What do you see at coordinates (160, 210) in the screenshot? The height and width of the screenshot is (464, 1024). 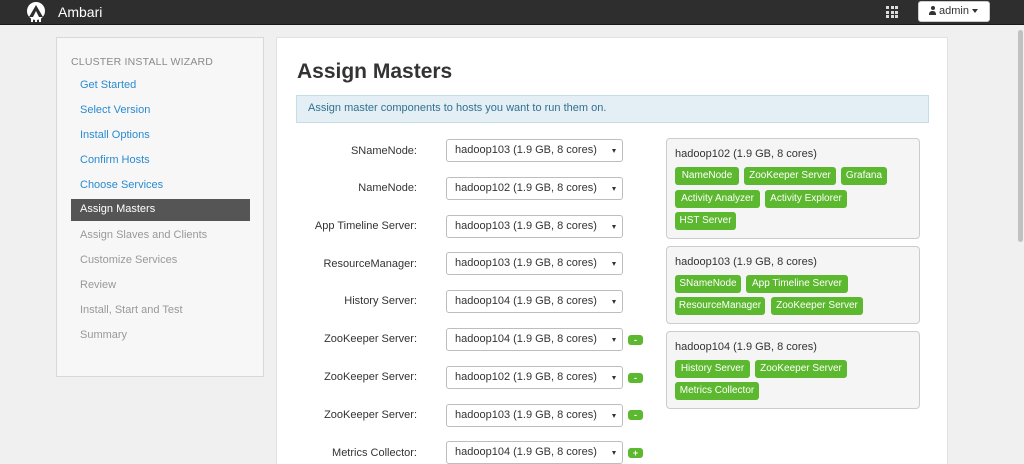 I see `wizard-step-assign-masters: Assign Masters` at bounding box center [160, 210].